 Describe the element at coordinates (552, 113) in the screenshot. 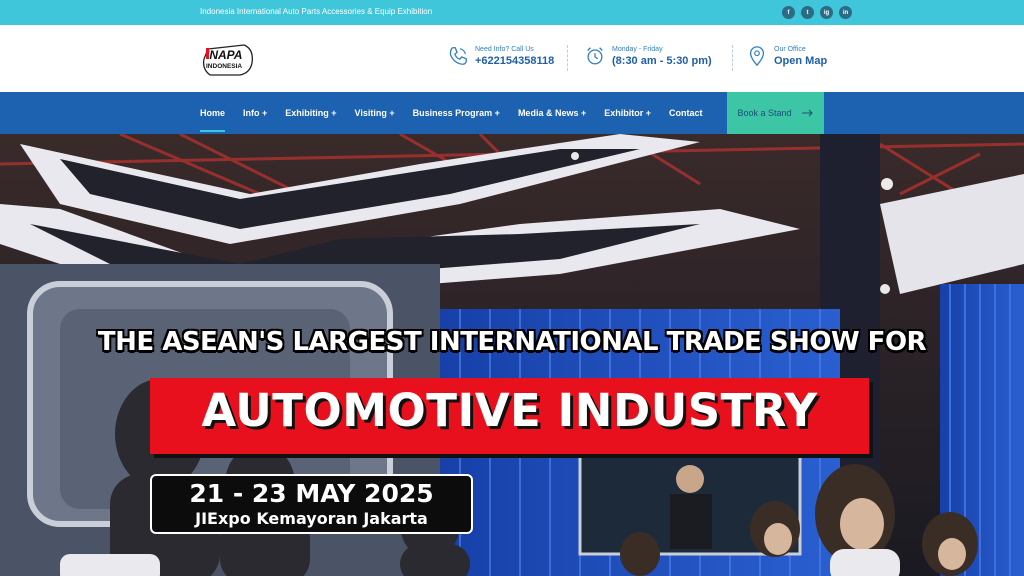

I see `nav-media-news: Media & News +` at that location.